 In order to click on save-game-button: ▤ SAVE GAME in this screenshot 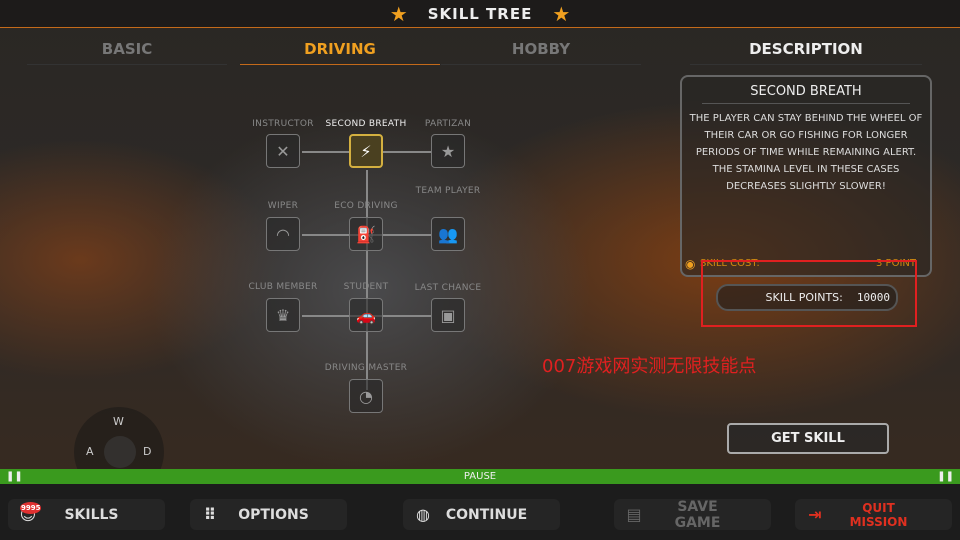, I will do `click(692, 514)`.